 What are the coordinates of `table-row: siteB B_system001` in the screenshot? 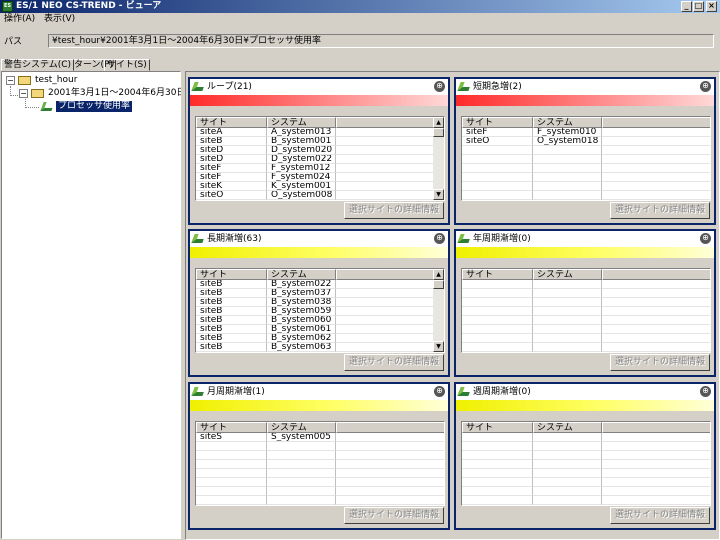 It's located at (320, 141).